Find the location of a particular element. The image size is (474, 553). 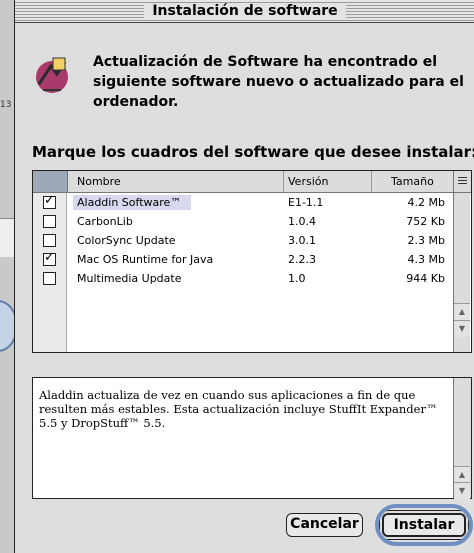

column-header-name: Nombre is located at coordinates (99, 181).